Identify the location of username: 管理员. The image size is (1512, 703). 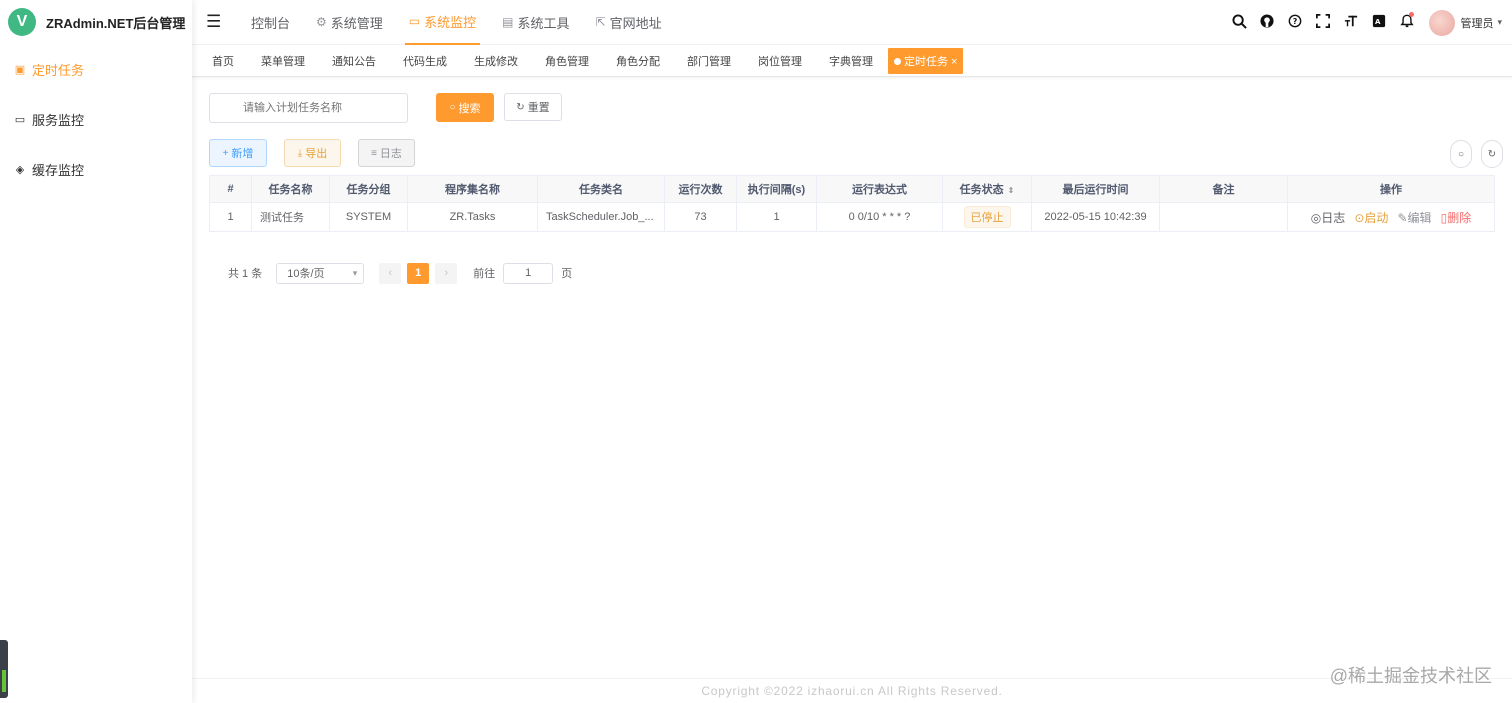
(1476, 23).